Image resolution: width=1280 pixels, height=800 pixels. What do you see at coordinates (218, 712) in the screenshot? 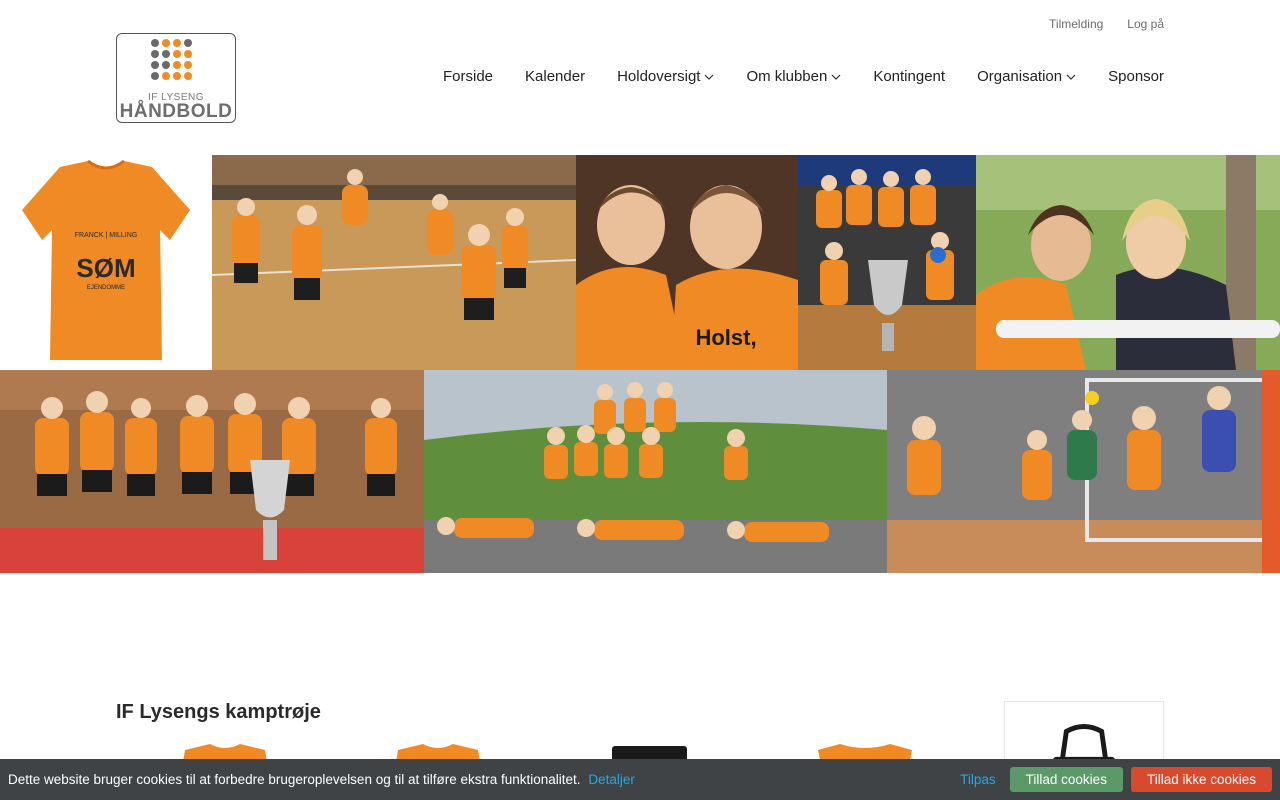
I see `section-title-kamptroje: IF Lysengs kamptrøje` at bounding box center [218, 712].